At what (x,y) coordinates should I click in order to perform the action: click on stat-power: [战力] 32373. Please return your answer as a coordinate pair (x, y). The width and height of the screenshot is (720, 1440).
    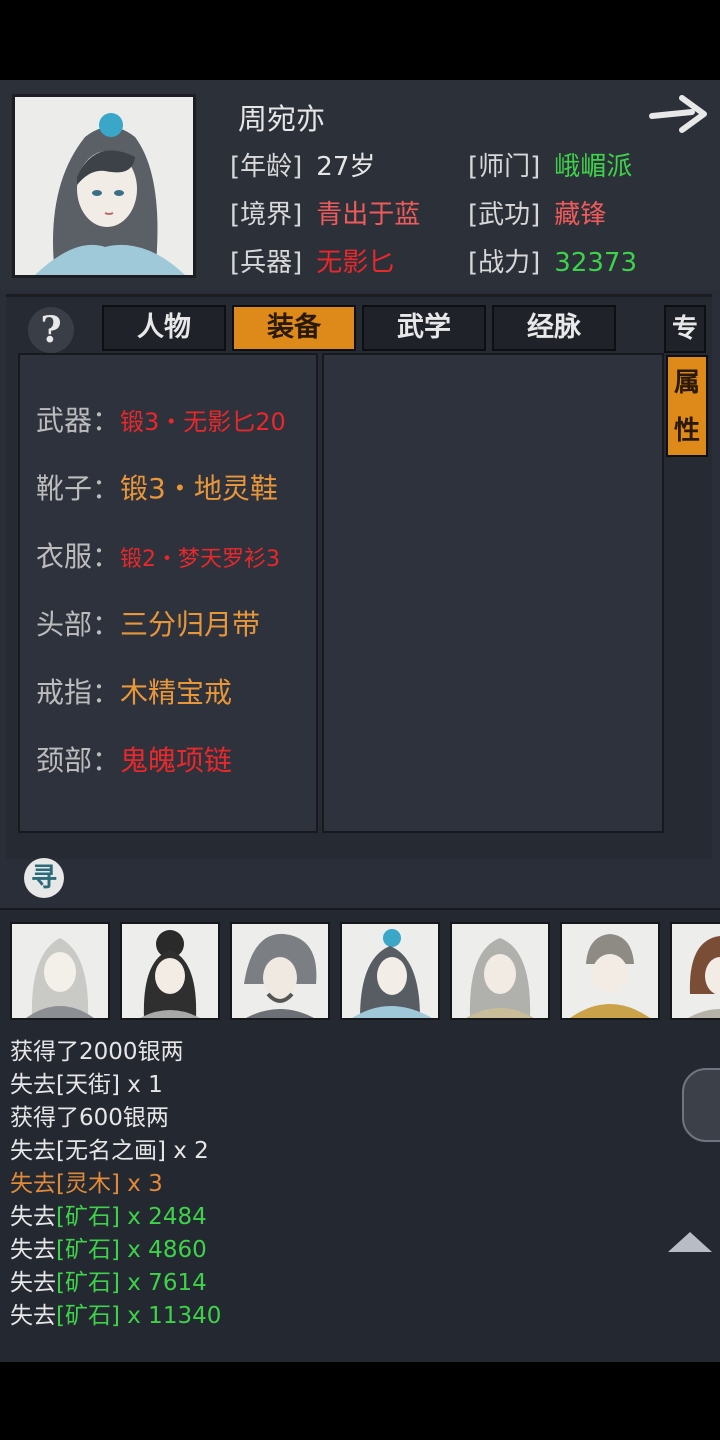
    Looking at the image, I should click on (552, 260).